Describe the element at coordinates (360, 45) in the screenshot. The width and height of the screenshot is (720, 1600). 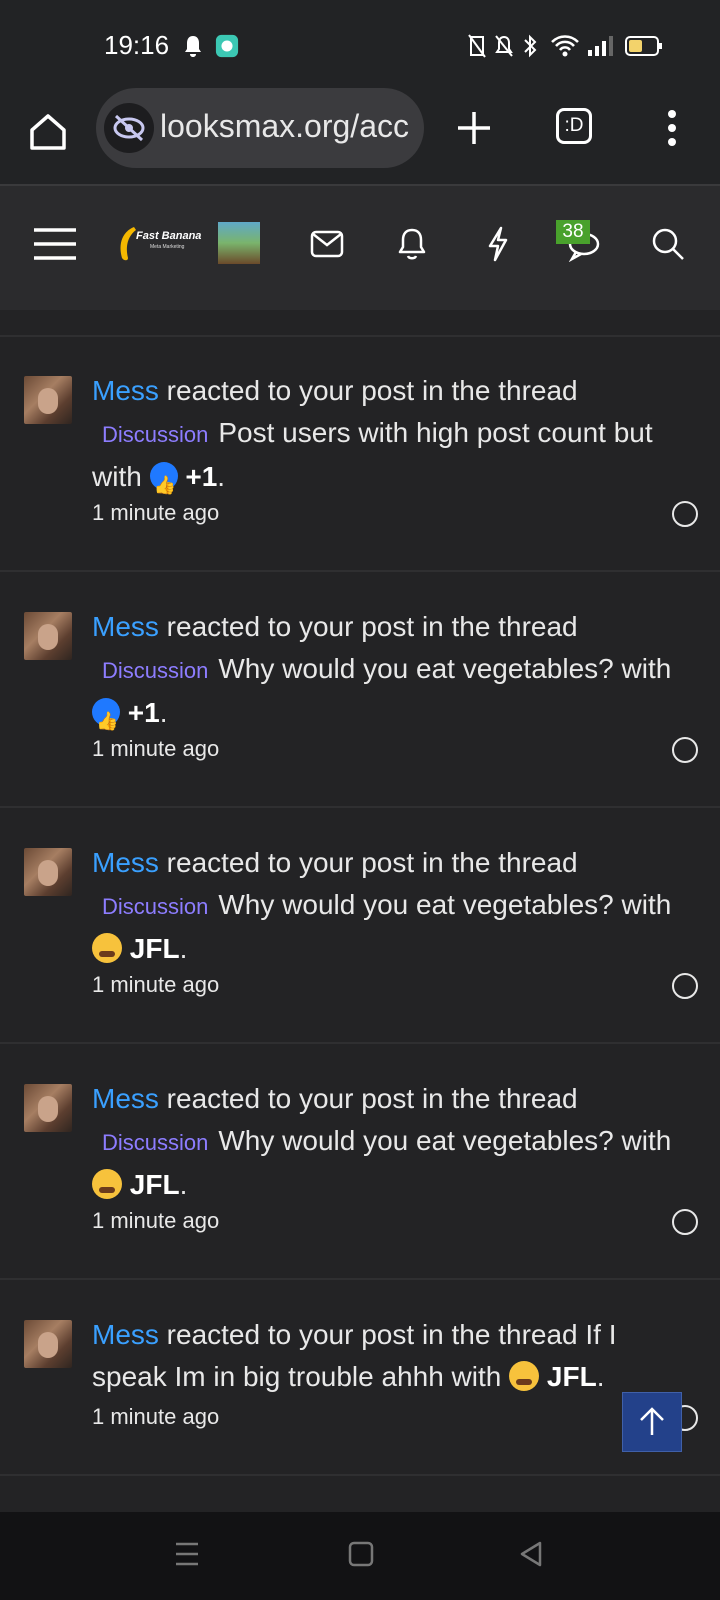
I see `status-bar: 19:16` at that location.